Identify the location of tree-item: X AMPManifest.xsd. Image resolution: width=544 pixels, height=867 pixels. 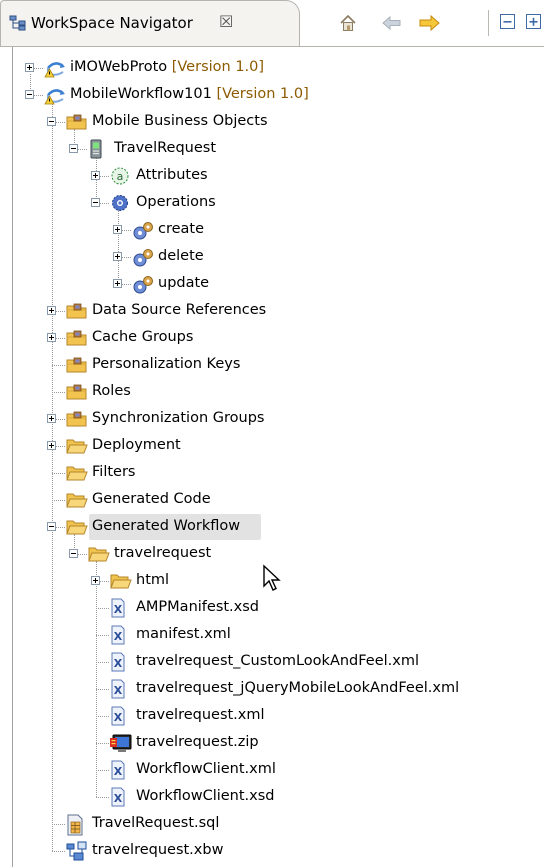
(272, 608).